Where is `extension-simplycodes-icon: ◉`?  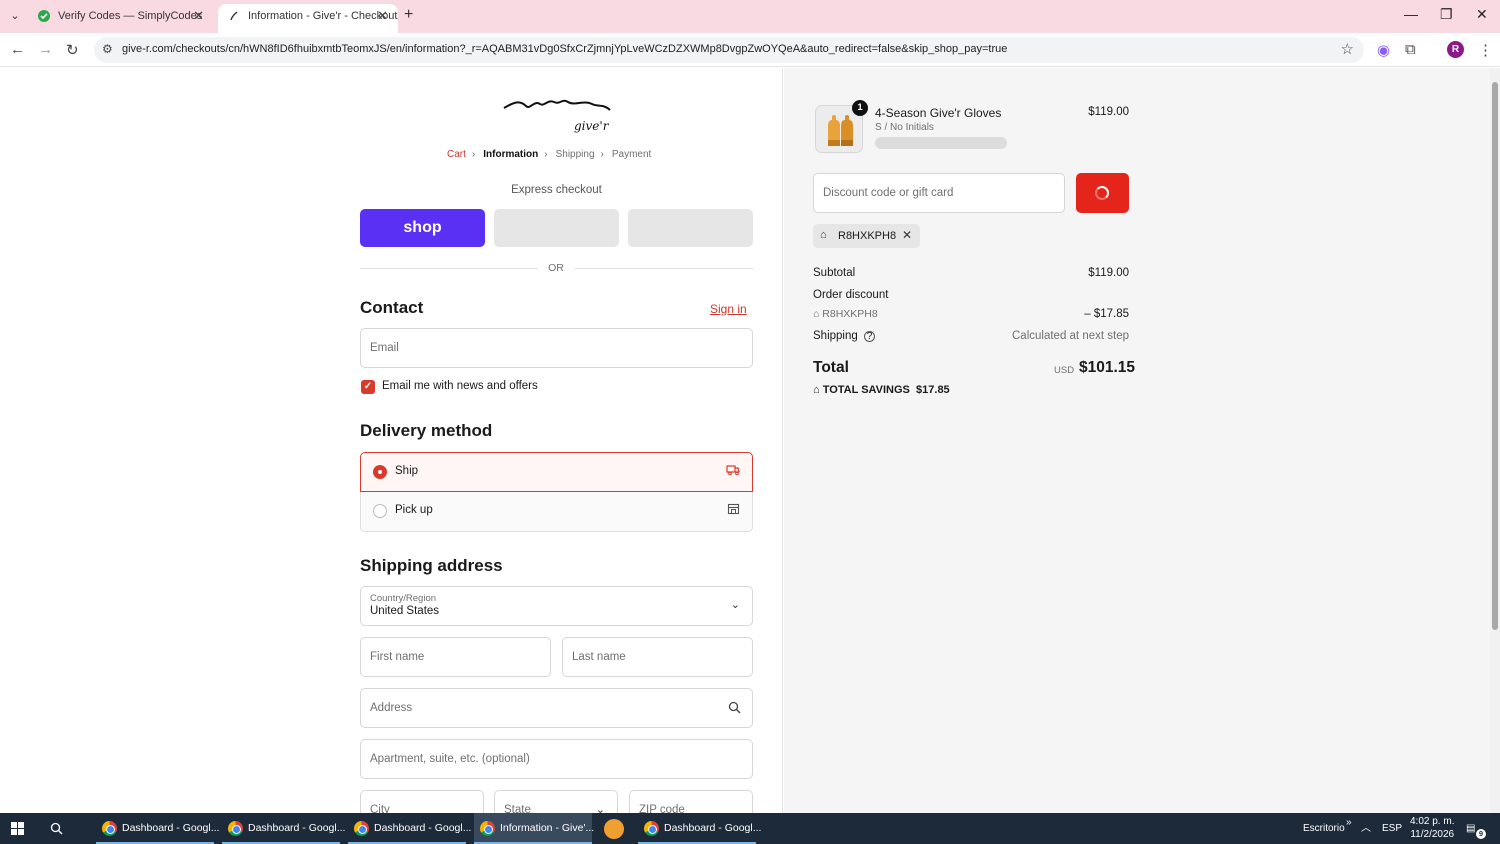 extension-simplycodes-icon: ◉ is located at coordinates (1383, 50).